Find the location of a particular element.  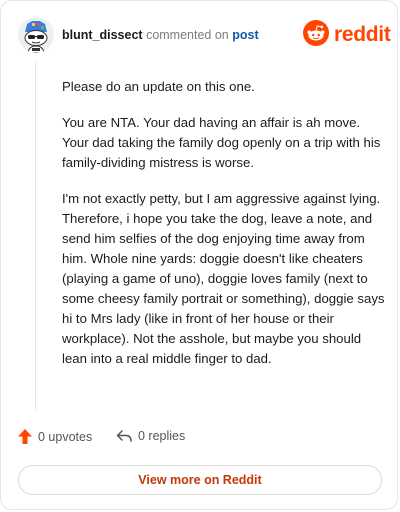

comment-paragraph: Please do an update on this one. is located at coordinates (158, 86).